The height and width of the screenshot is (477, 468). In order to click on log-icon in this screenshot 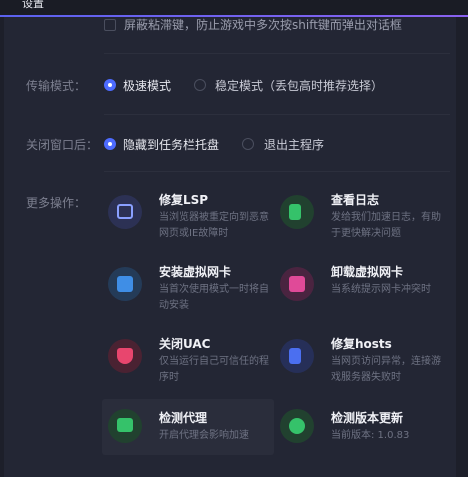, I will do `click(297, 212)`.